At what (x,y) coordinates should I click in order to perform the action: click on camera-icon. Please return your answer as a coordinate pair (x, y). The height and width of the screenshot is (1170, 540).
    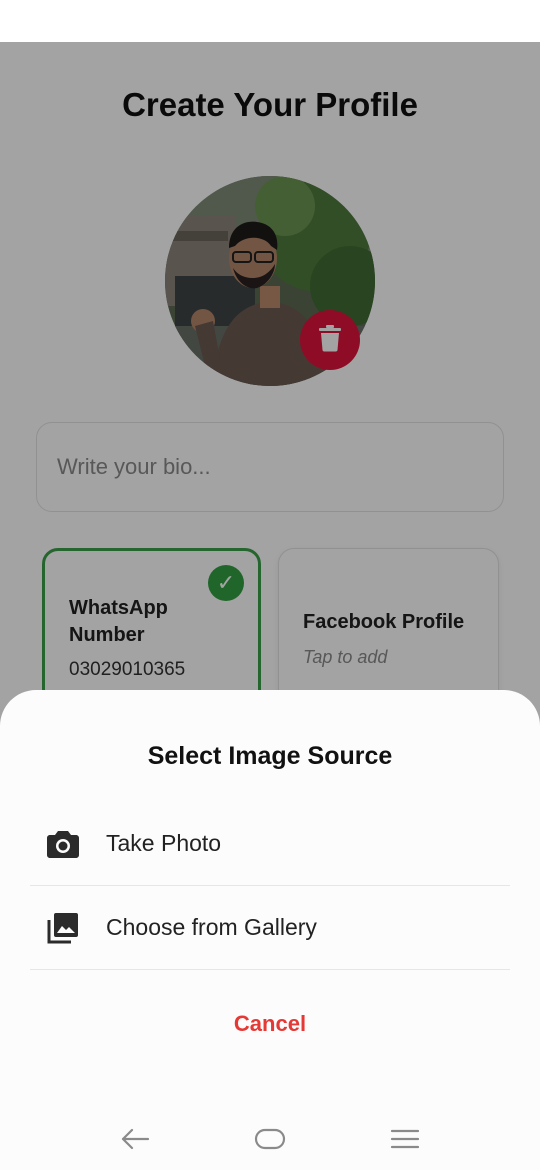
    Looking at the image, I should click on (63, 844).